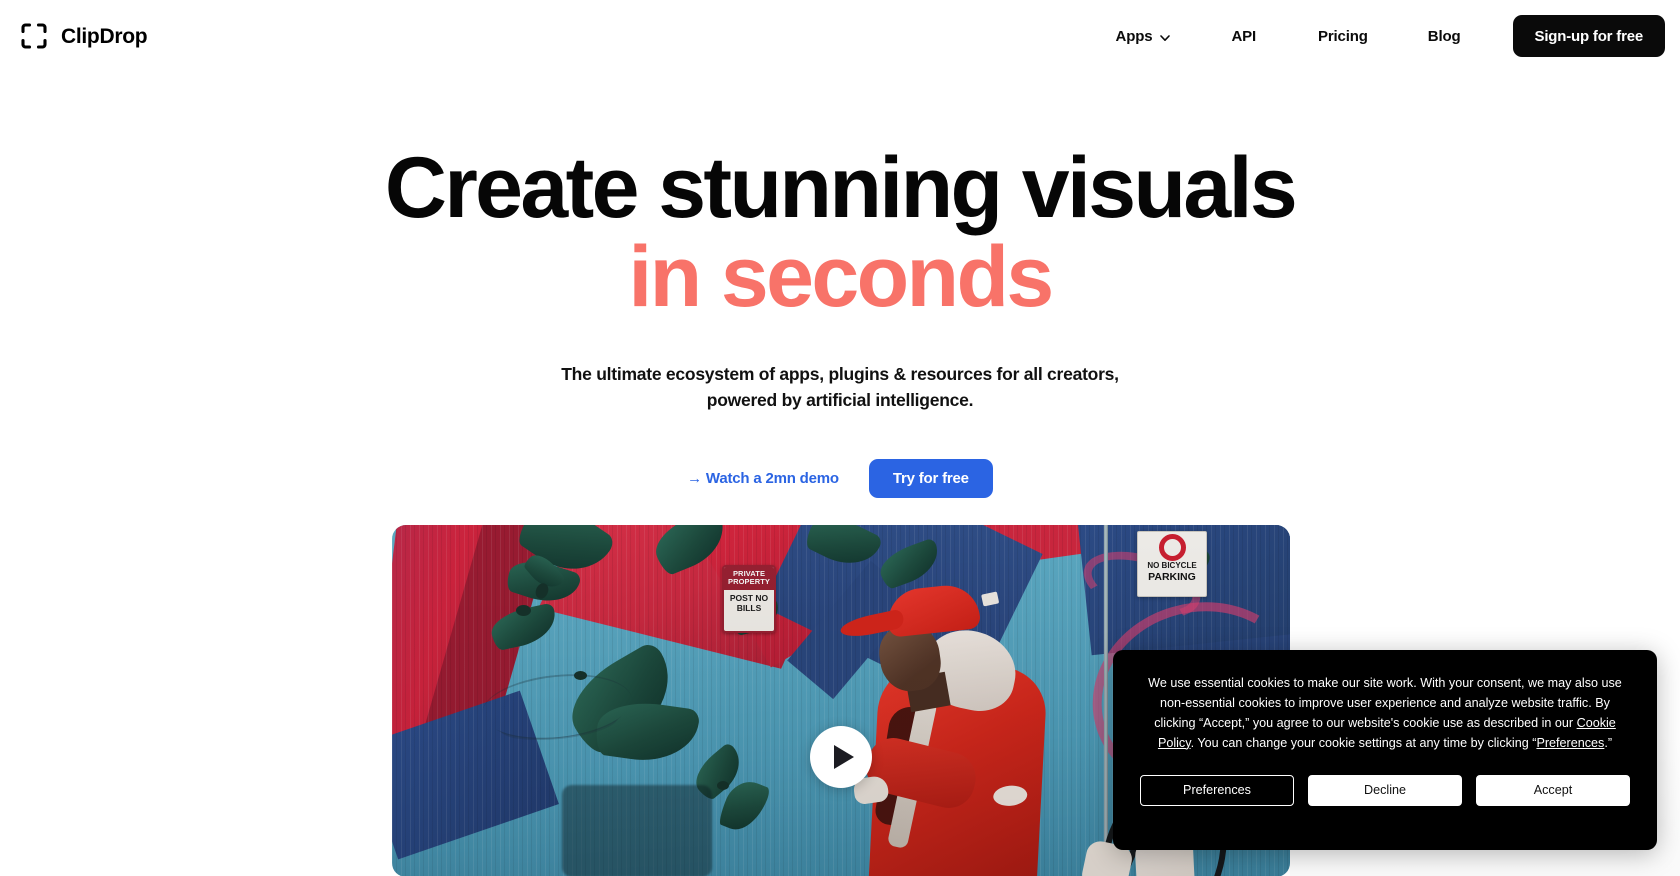 The height and width of the screenshot is (876, 1680). Describe the element at coordinates (844, 757) in the screenshot. I see `play-triangle-icon` at that location.